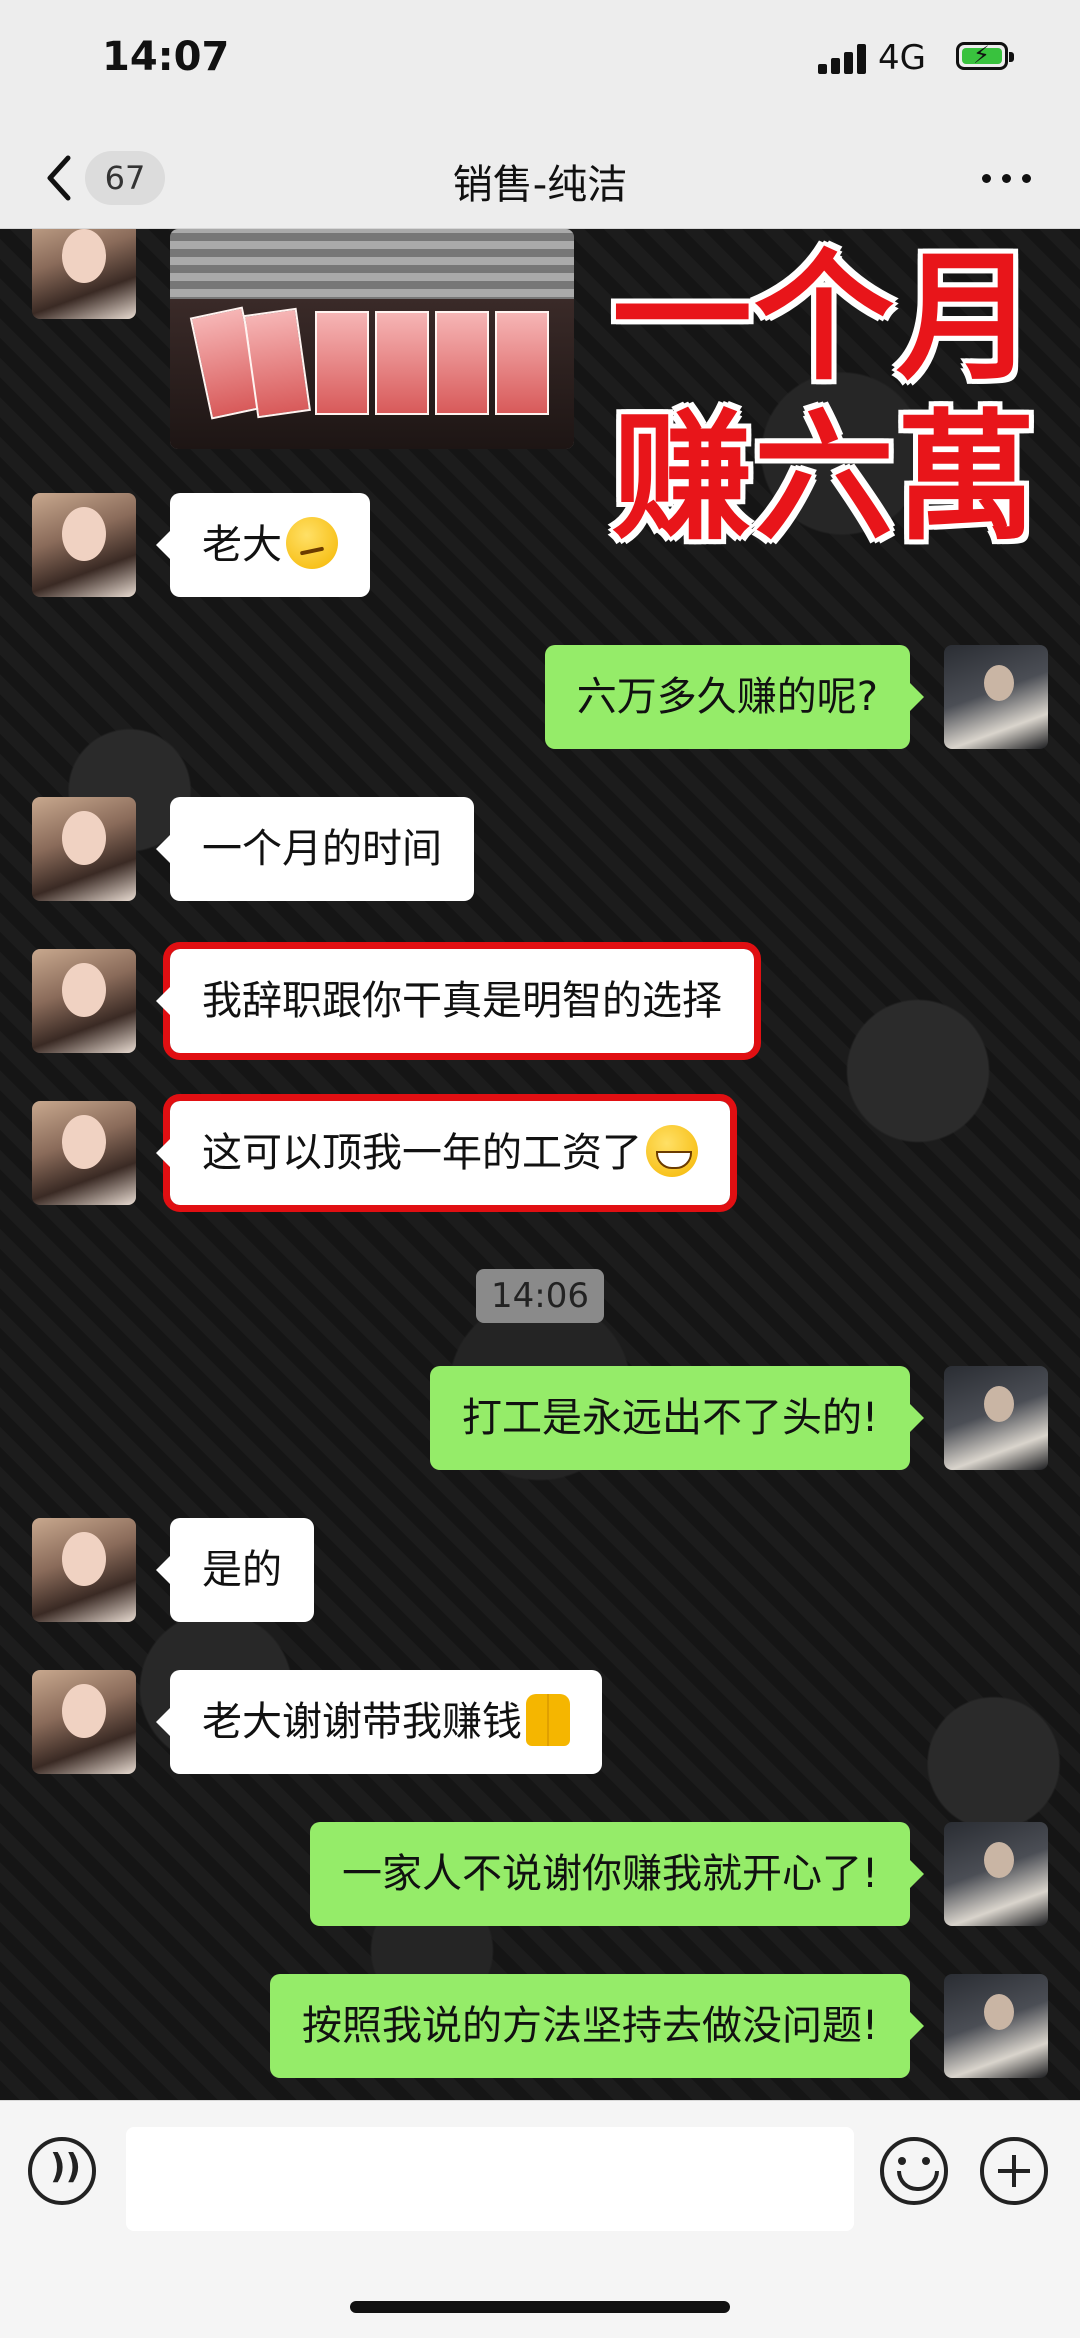 Image resolution: width=1080 pixels, height=2338 pixels. Describe the element at coordinates (1014, 2171) in the screenshot. I see `plus-icon` at that location.